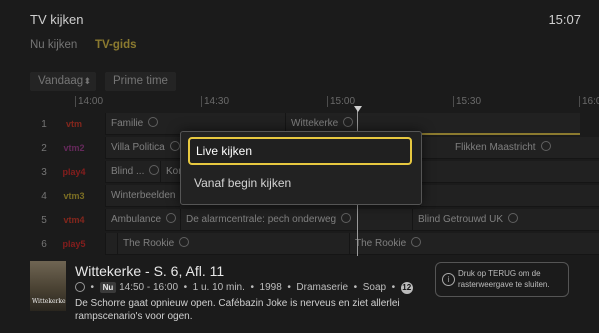  I want to click on program-title: Kor, so click(173, 171).